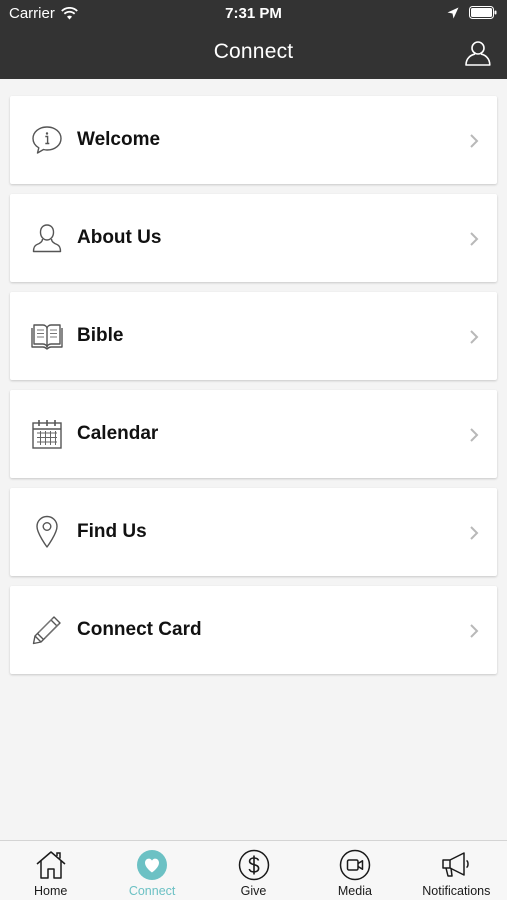  What do you see at coordinates (354, 891) in the screenshot?
I see `tab-label: Media` at bounding box center [354, 891].